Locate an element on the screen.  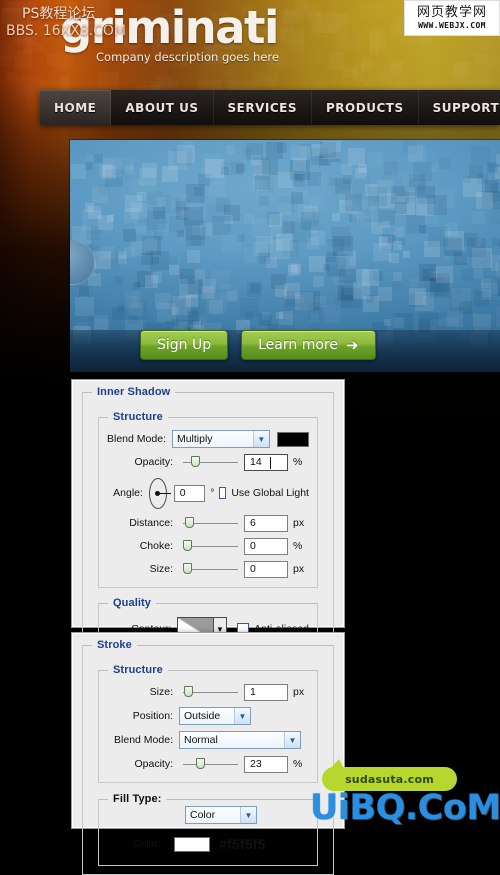
opacity-row: Opacity: 14 % is located at coordinates (208, 462).